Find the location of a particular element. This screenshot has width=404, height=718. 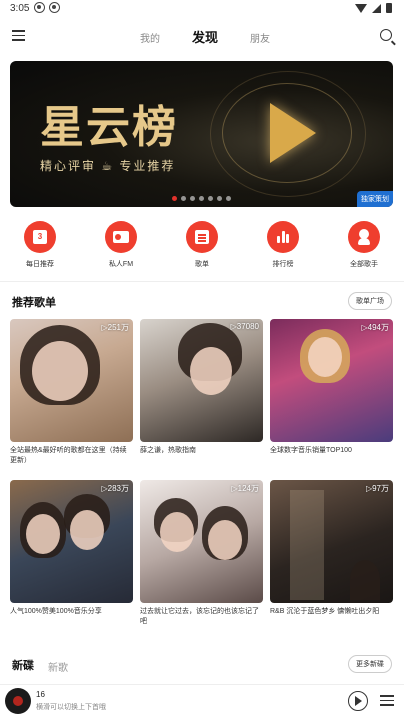

playlist-square-button: 歌单广场 is located at coordinates (370, 301).